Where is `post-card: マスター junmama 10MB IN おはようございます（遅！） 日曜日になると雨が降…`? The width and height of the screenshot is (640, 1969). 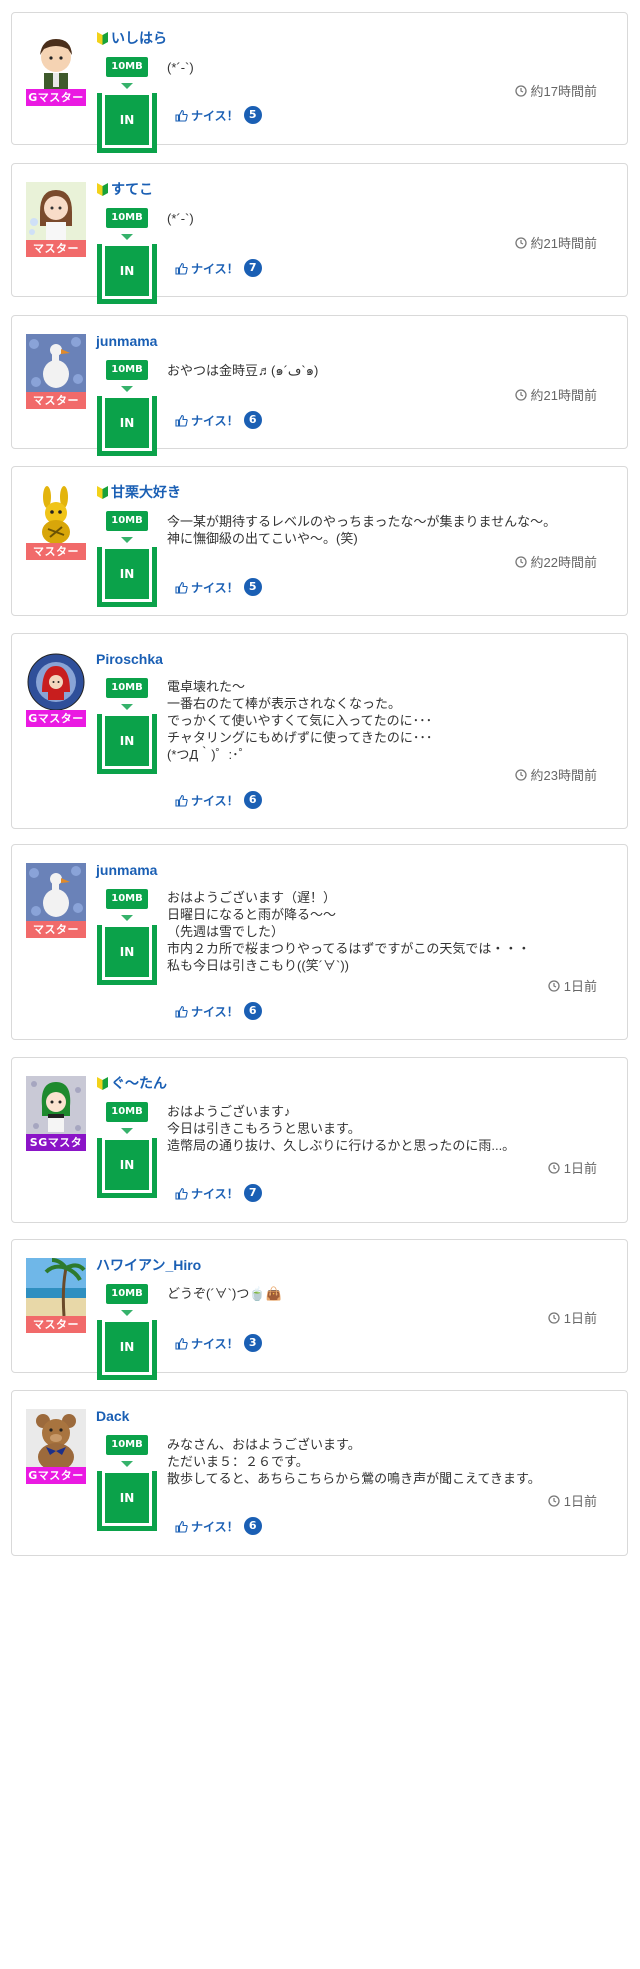
post-card: マスター junmama 10MB IN おはようございます（遅！） 日曜日になると雨が降… is located at coordinates (319, 942).